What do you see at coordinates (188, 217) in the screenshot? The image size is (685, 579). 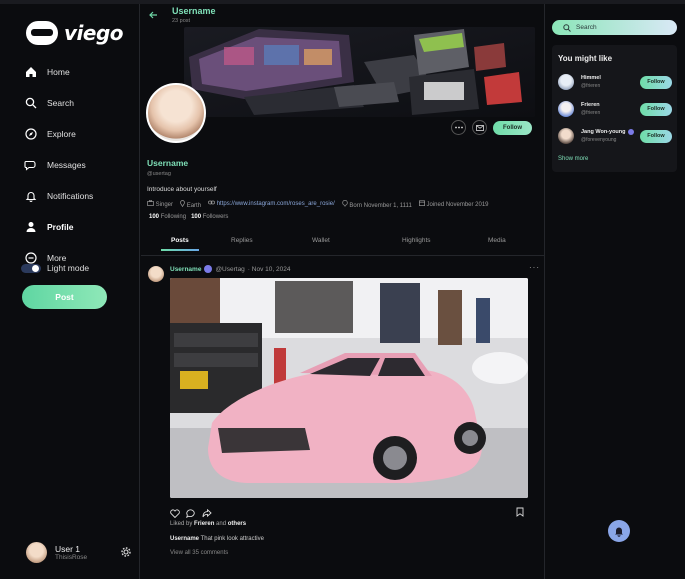 I see `follow-stats: 100 Following 100 Followers` at bounding box center [188, 217].